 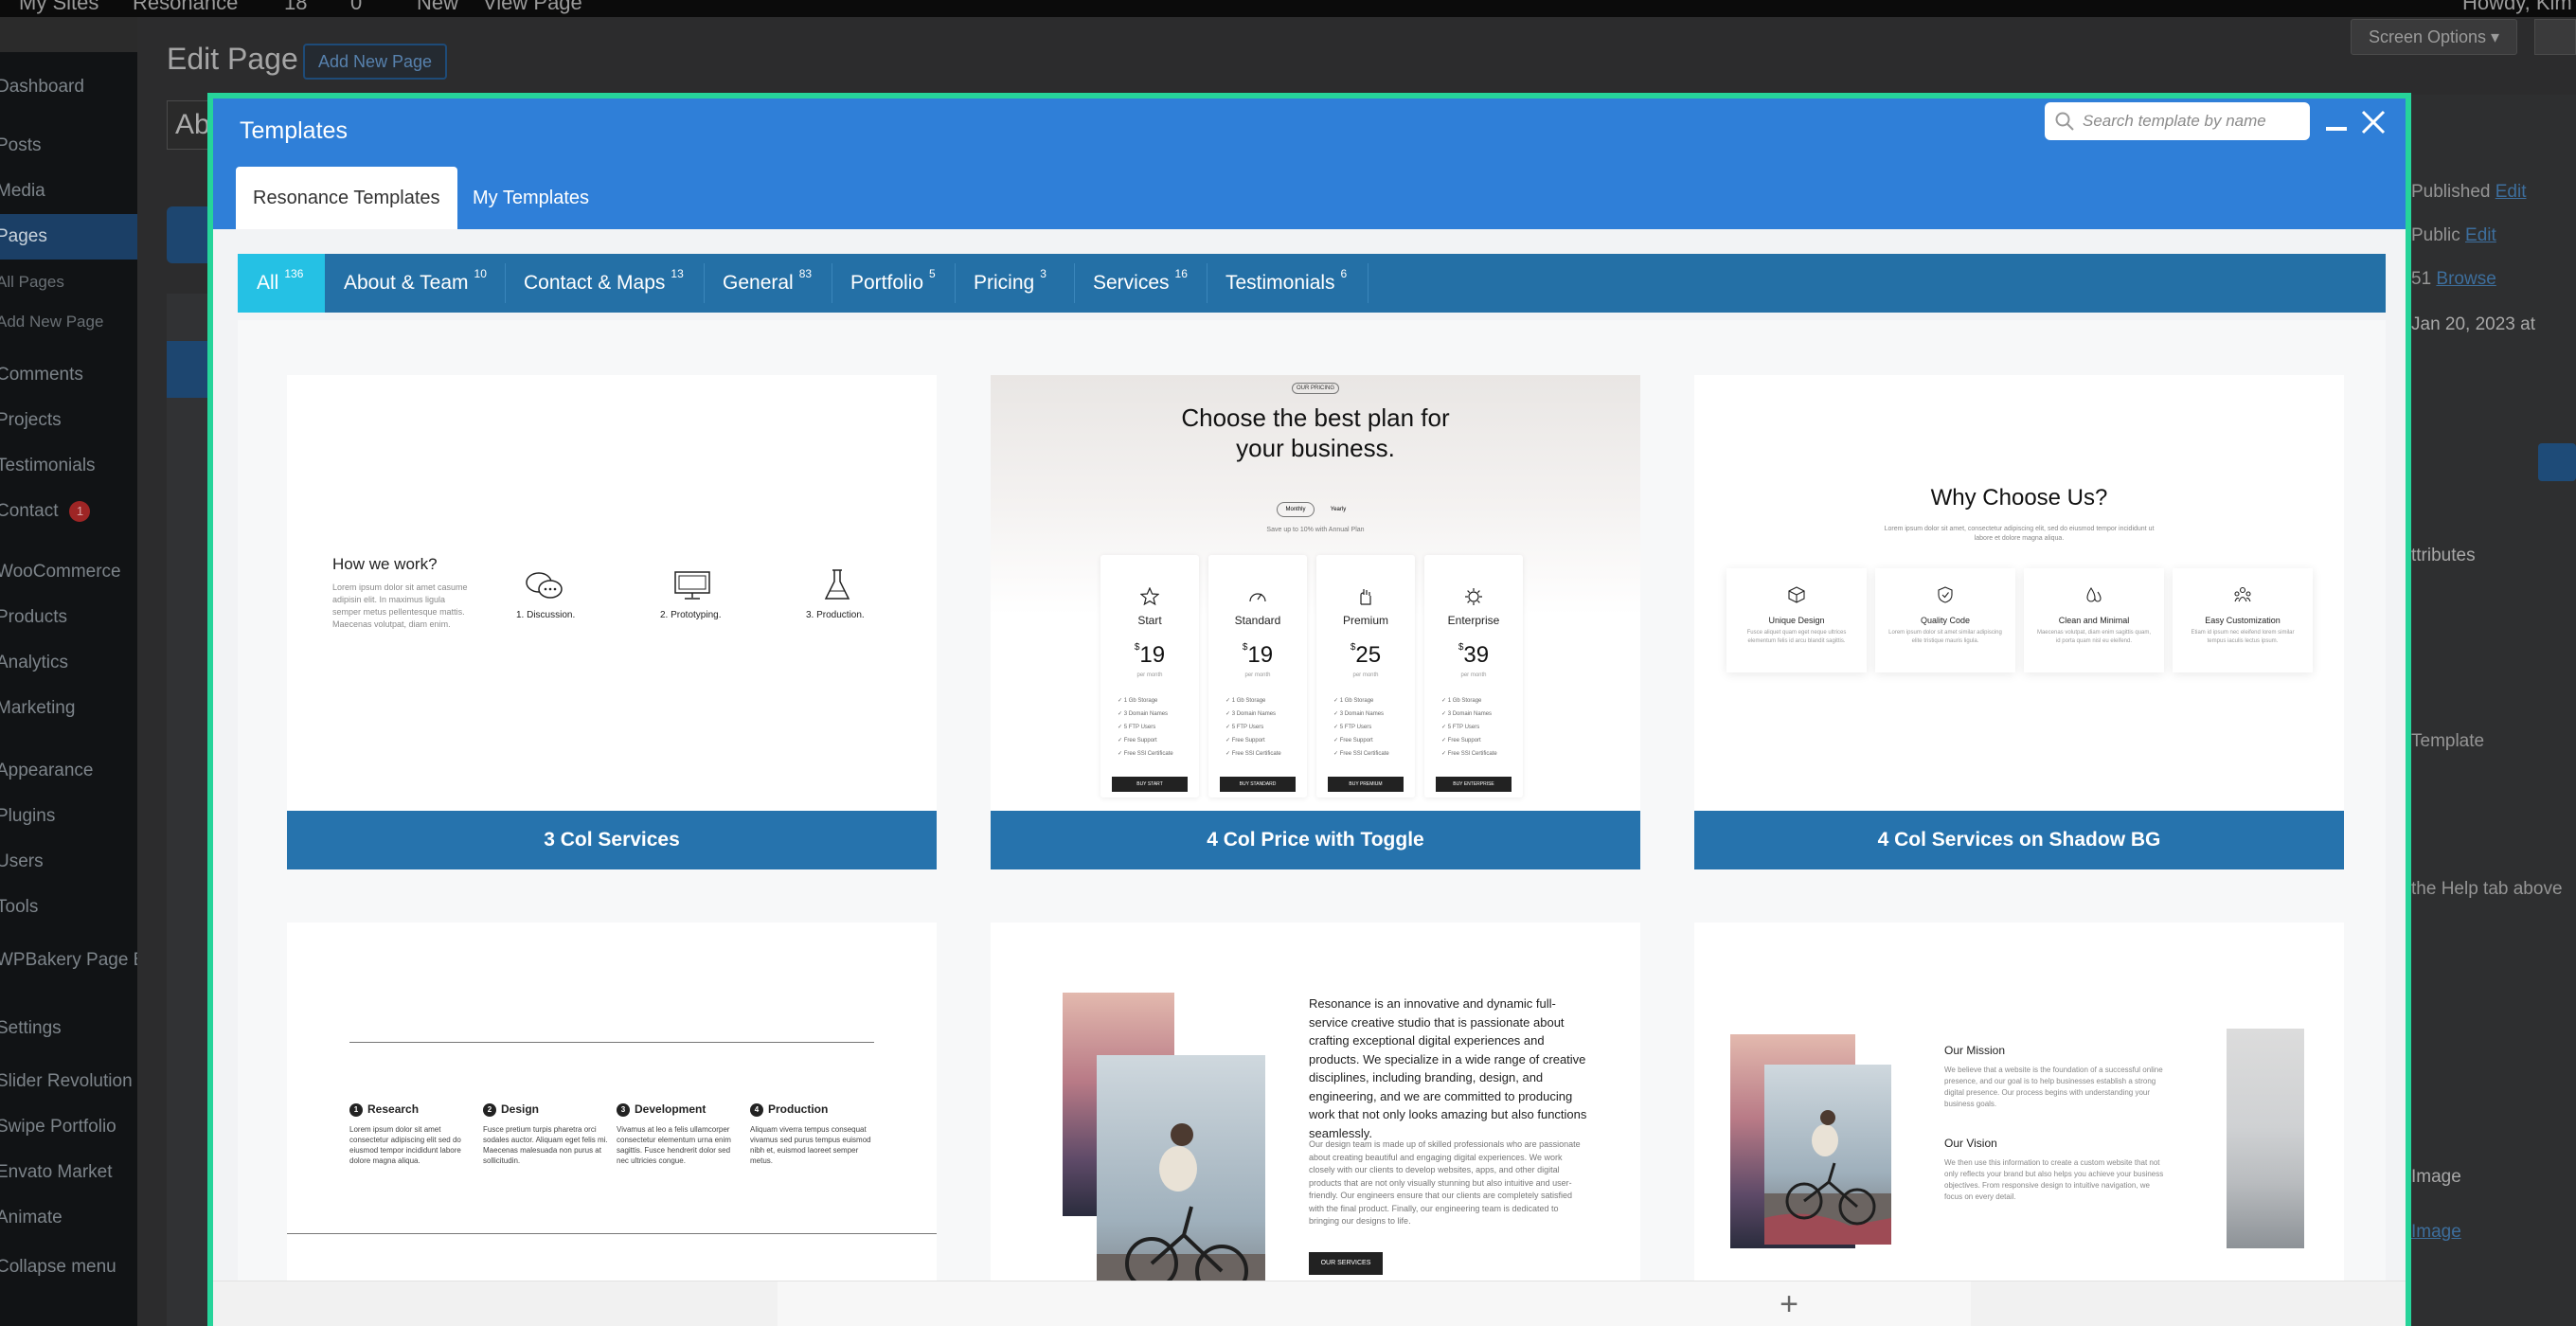 I want to click on sidebar-item: WPBakery Page Builder, so click(x=68, y=960).